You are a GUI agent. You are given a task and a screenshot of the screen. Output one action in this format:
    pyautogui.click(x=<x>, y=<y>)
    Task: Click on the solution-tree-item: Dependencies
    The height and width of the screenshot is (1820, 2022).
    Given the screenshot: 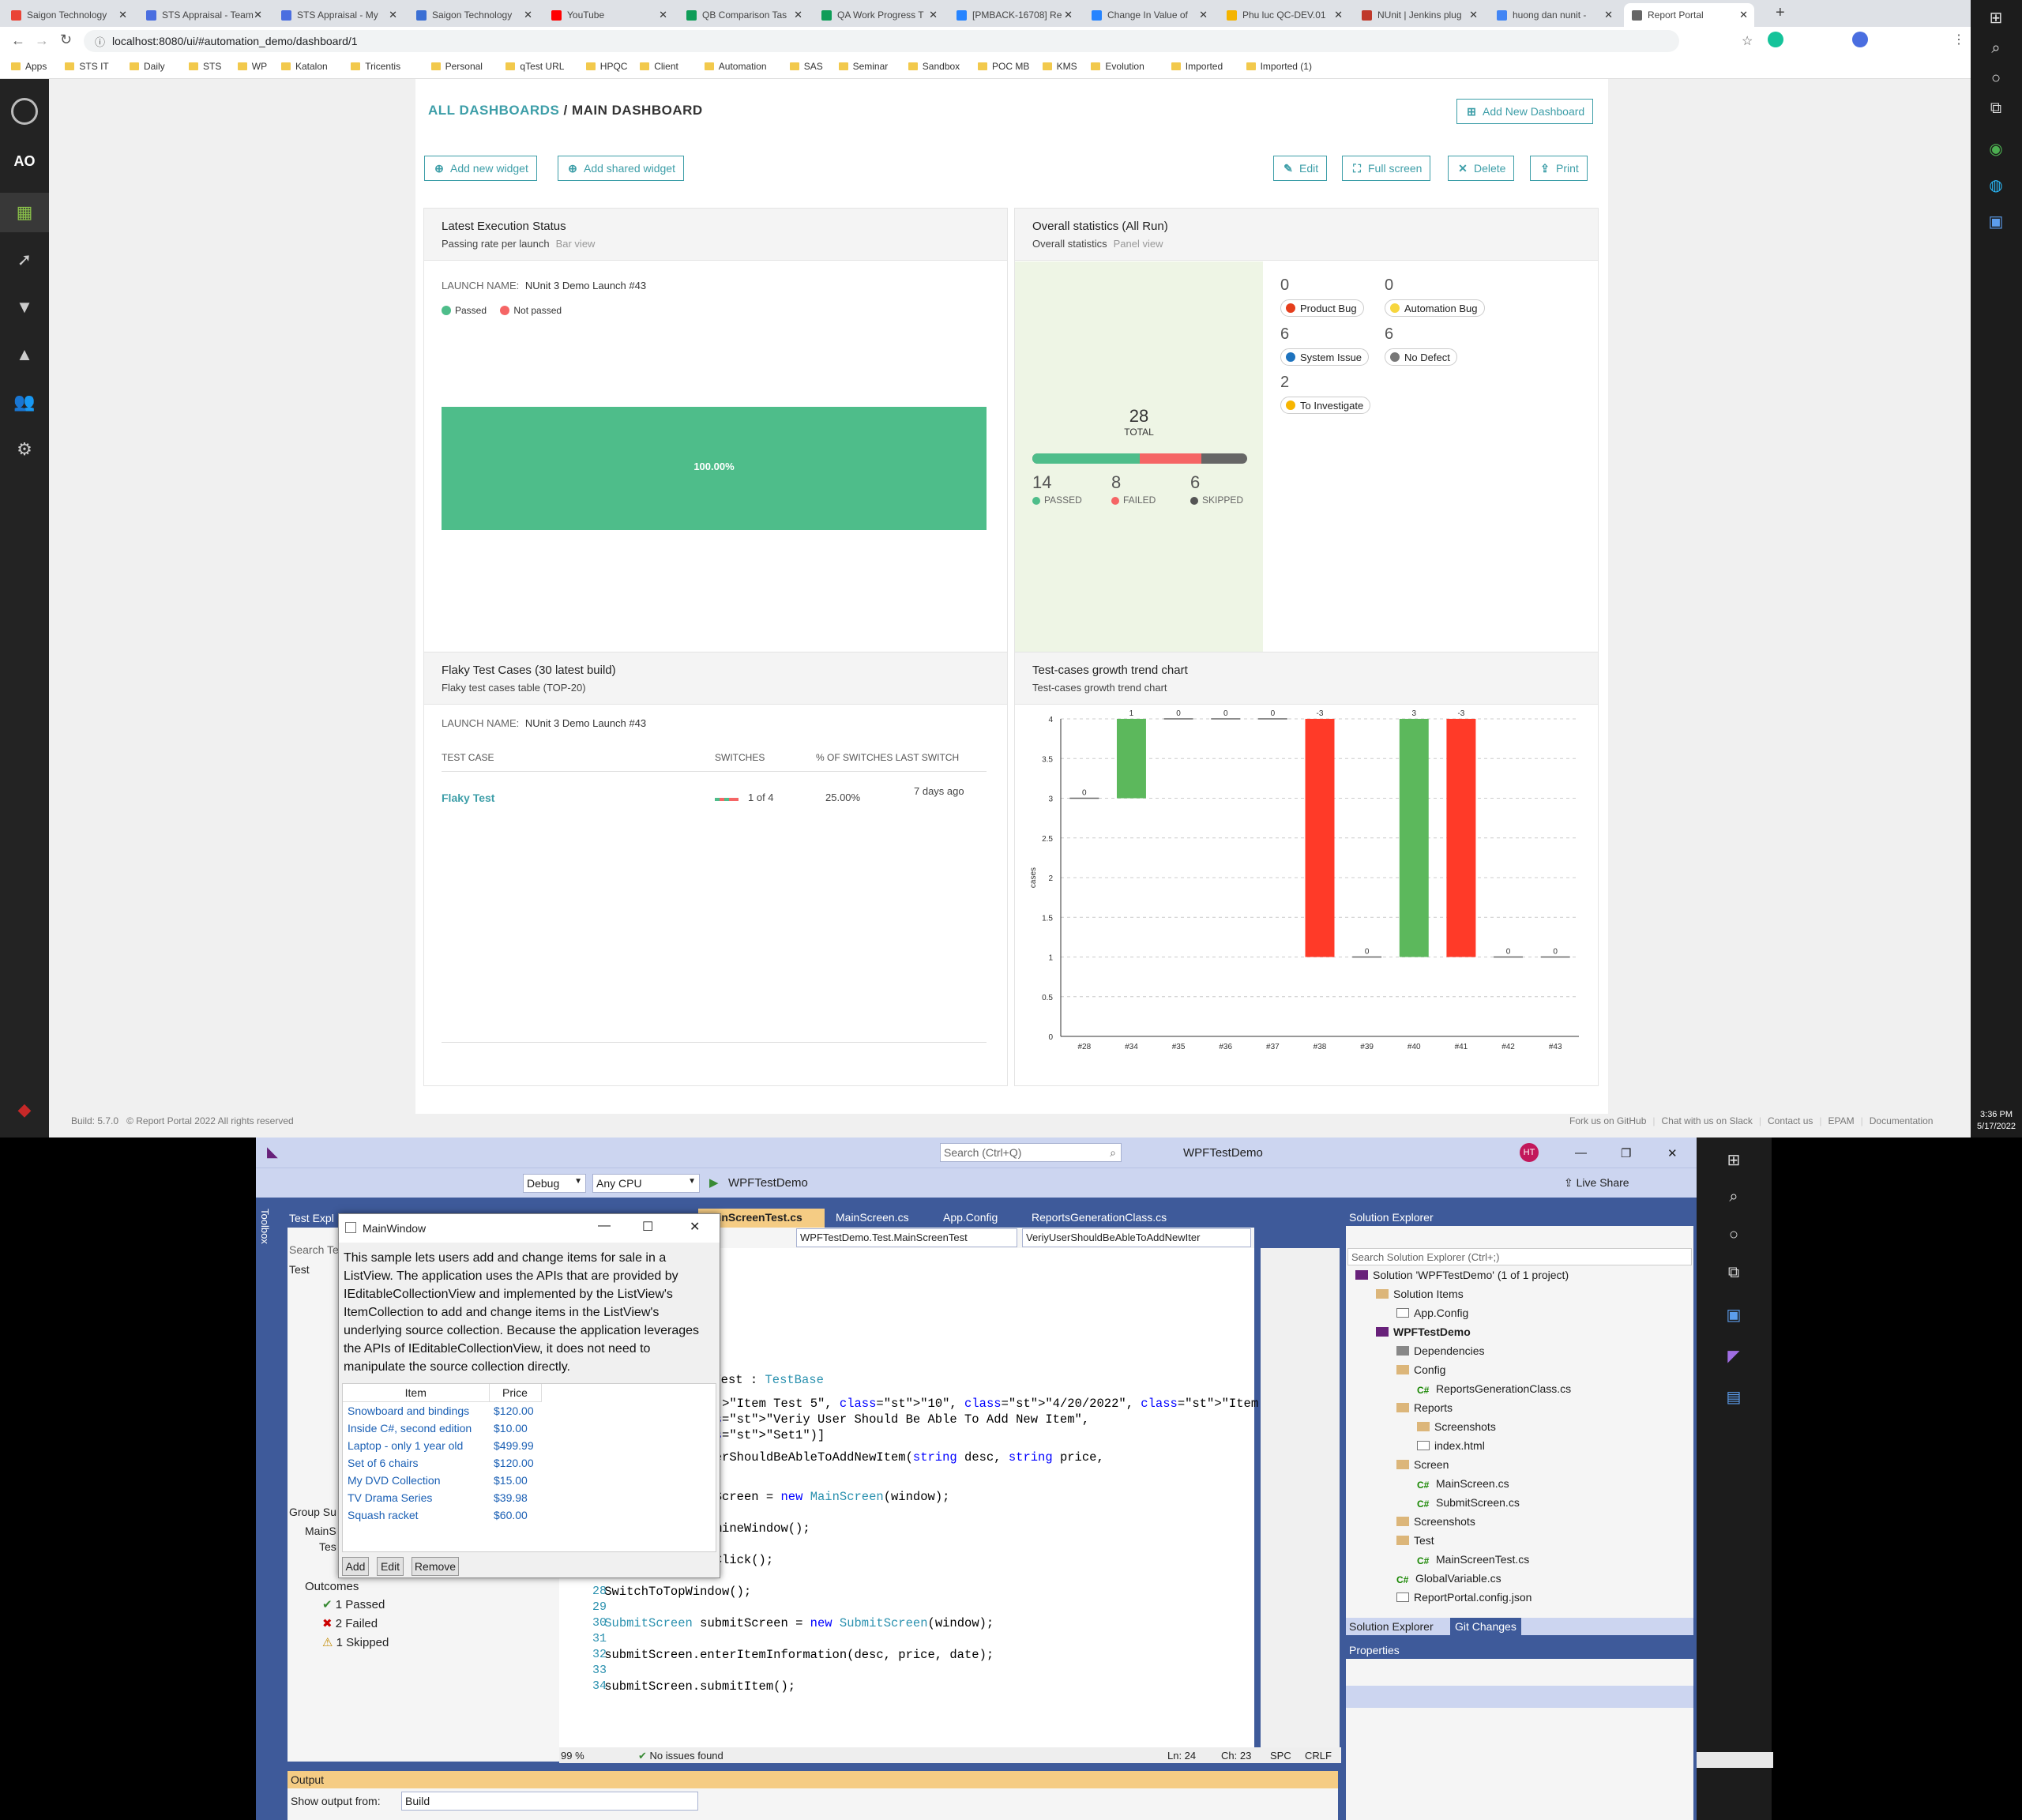 What is the action you would take?
    pyautogui.click(x=1440, y=1350)
    